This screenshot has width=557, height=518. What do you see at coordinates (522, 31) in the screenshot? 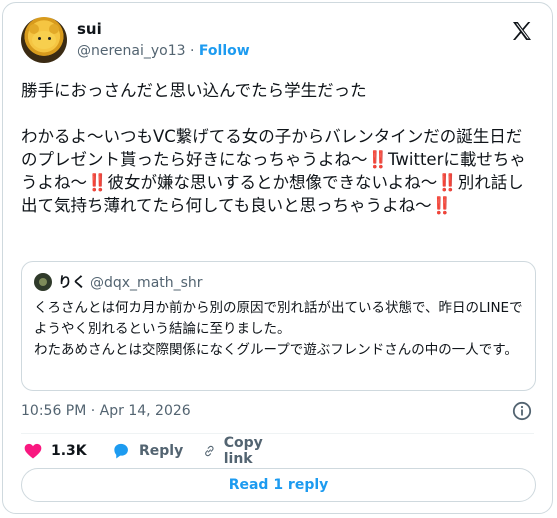
I see `x-logo-icon` at bounding box center [522, 31].